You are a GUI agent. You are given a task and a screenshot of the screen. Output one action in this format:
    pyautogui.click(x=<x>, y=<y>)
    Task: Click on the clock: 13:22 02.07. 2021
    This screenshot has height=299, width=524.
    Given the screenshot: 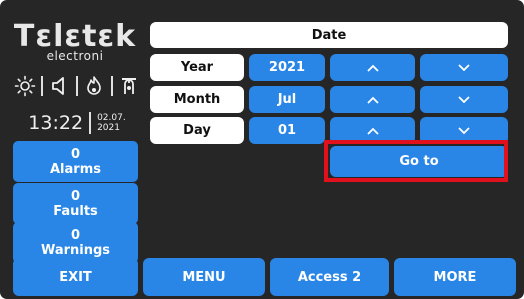 What is the action you would take?
    pyautogui.click(x=77, y=123)
    